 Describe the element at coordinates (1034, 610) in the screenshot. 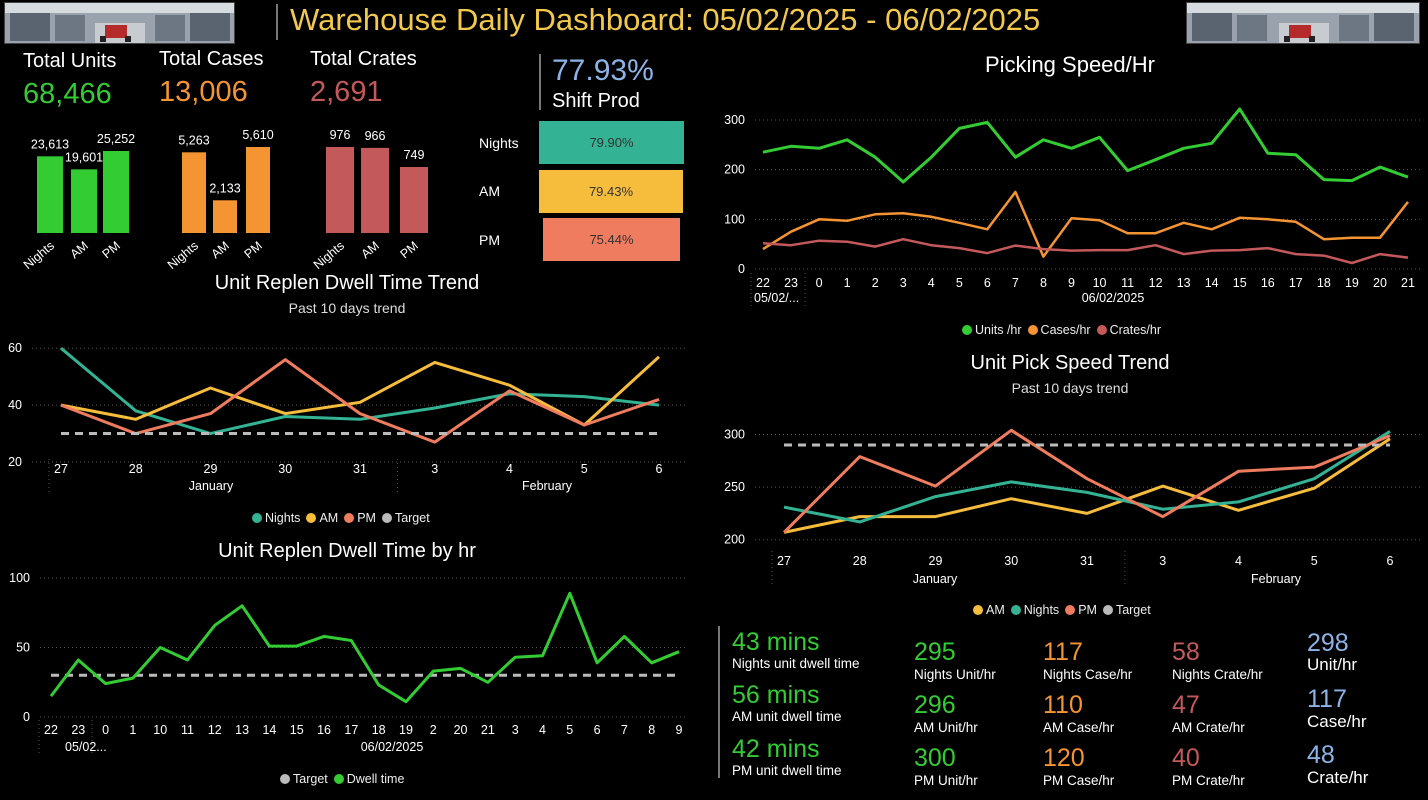

I see `legend-nights-speed: Nights` at that location.